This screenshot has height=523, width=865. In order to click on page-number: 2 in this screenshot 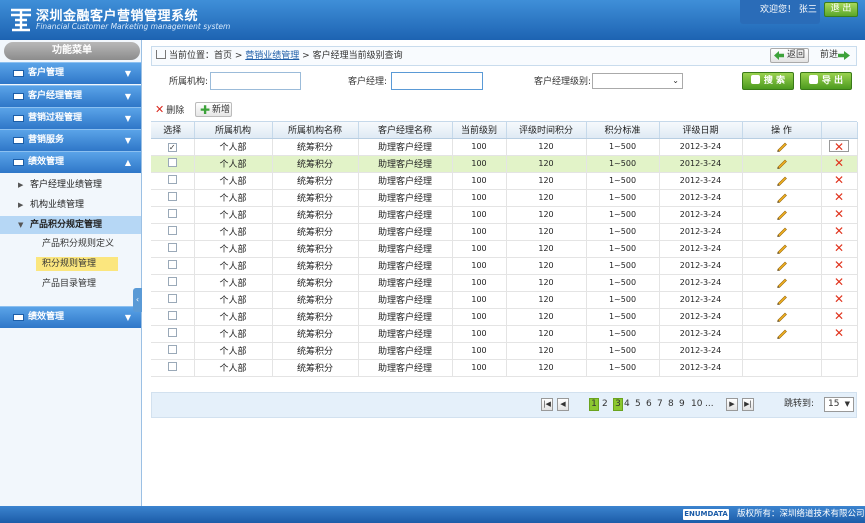, I will do `click(605, 404)`.